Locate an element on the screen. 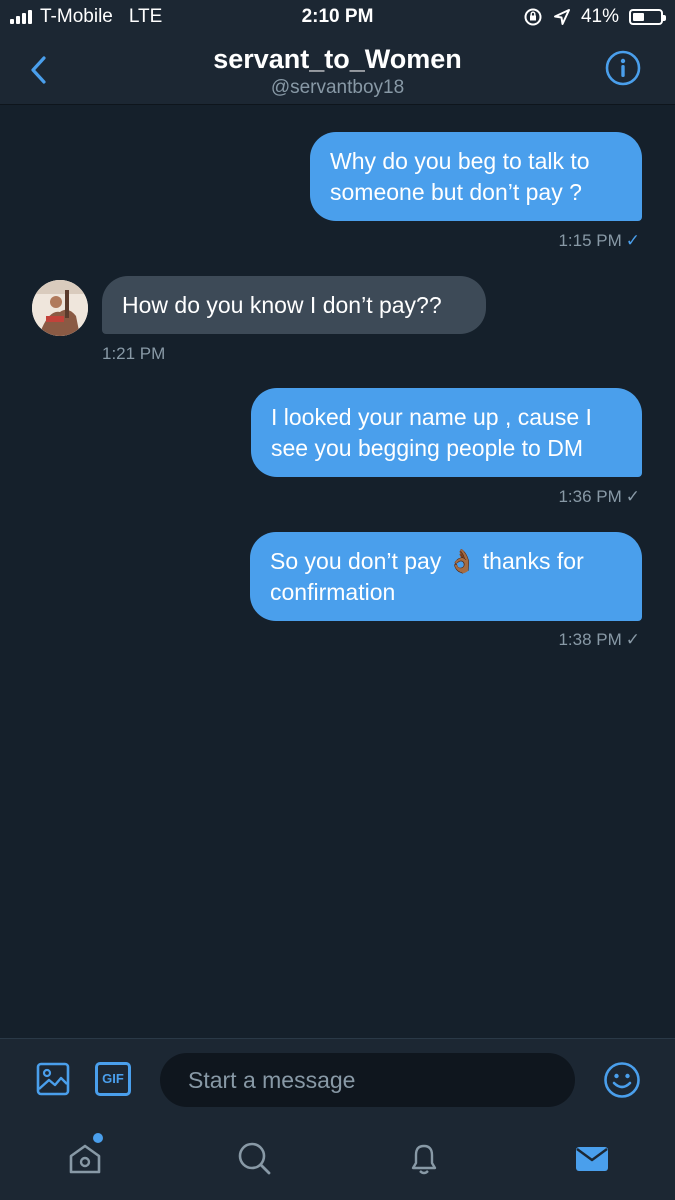 Image resolution: width=675 pixels, height=1200 pixels. add-photo-button is located at coordinates (53, 1079).